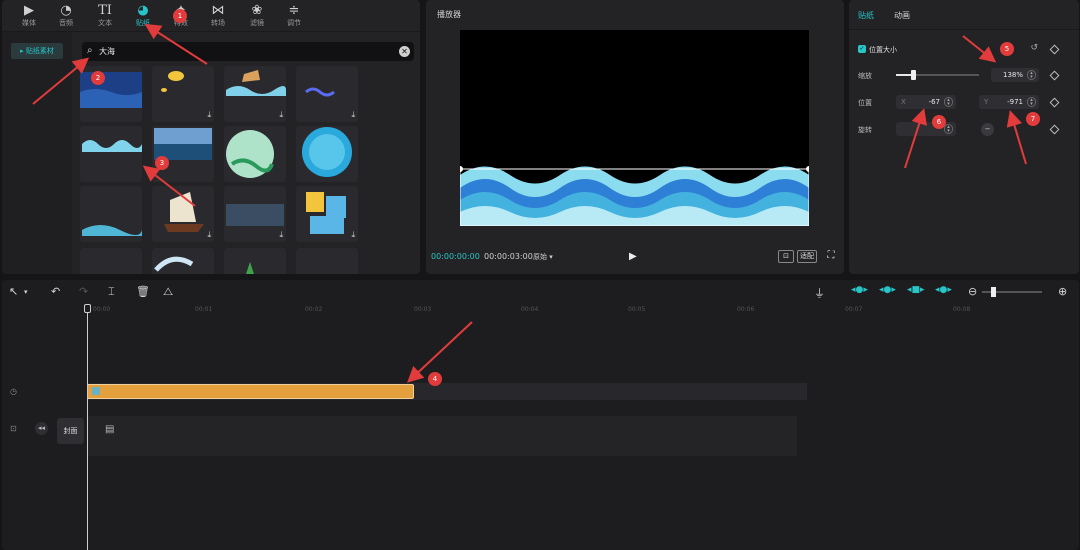  I want to click on mute-icon: ◂◂, so click(41, 428).